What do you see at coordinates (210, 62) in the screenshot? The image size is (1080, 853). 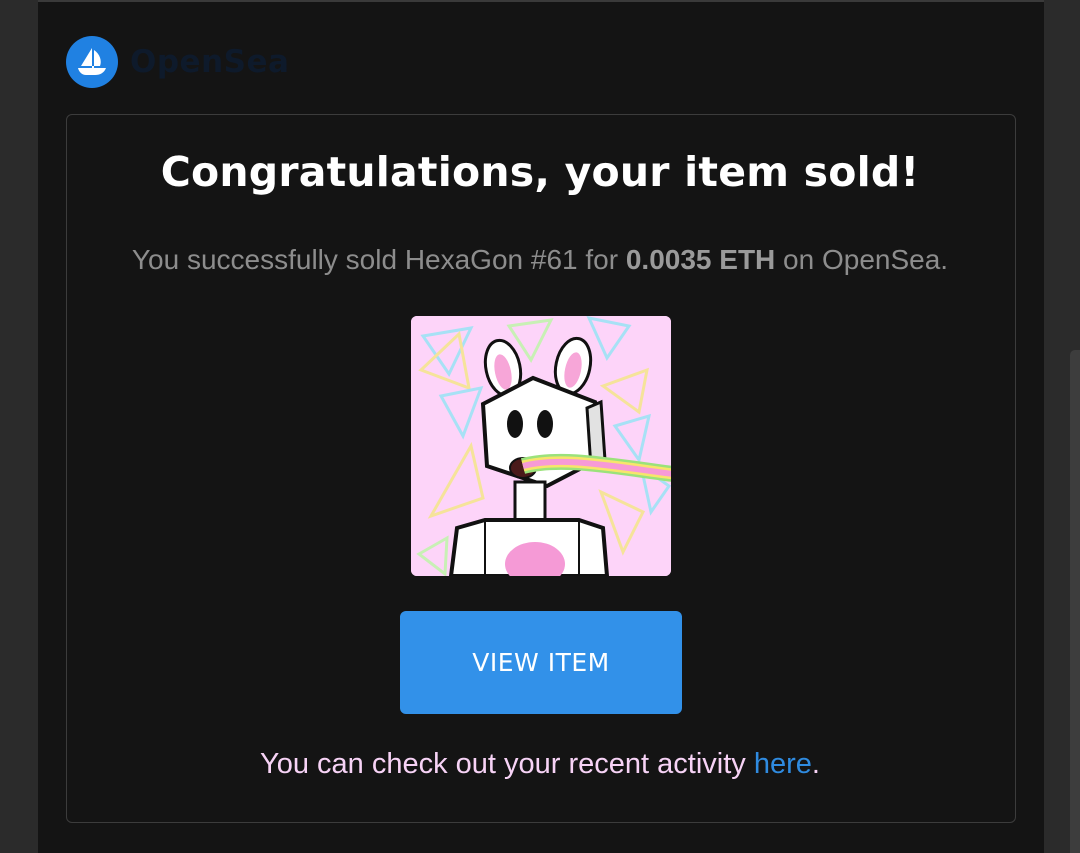 I see `brand-name: OpenSea` at bounding box center [210, 62].